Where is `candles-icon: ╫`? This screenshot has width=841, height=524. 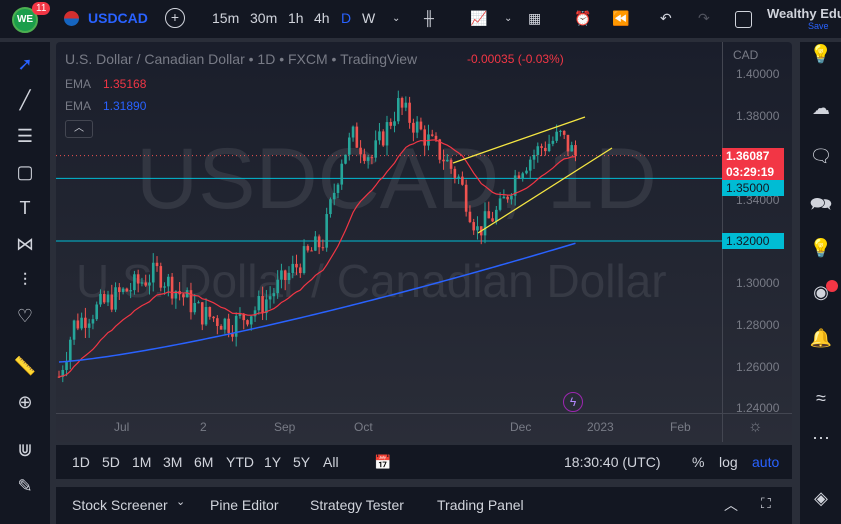
candles-icon: ╫ is located at coordinates (429, 18).